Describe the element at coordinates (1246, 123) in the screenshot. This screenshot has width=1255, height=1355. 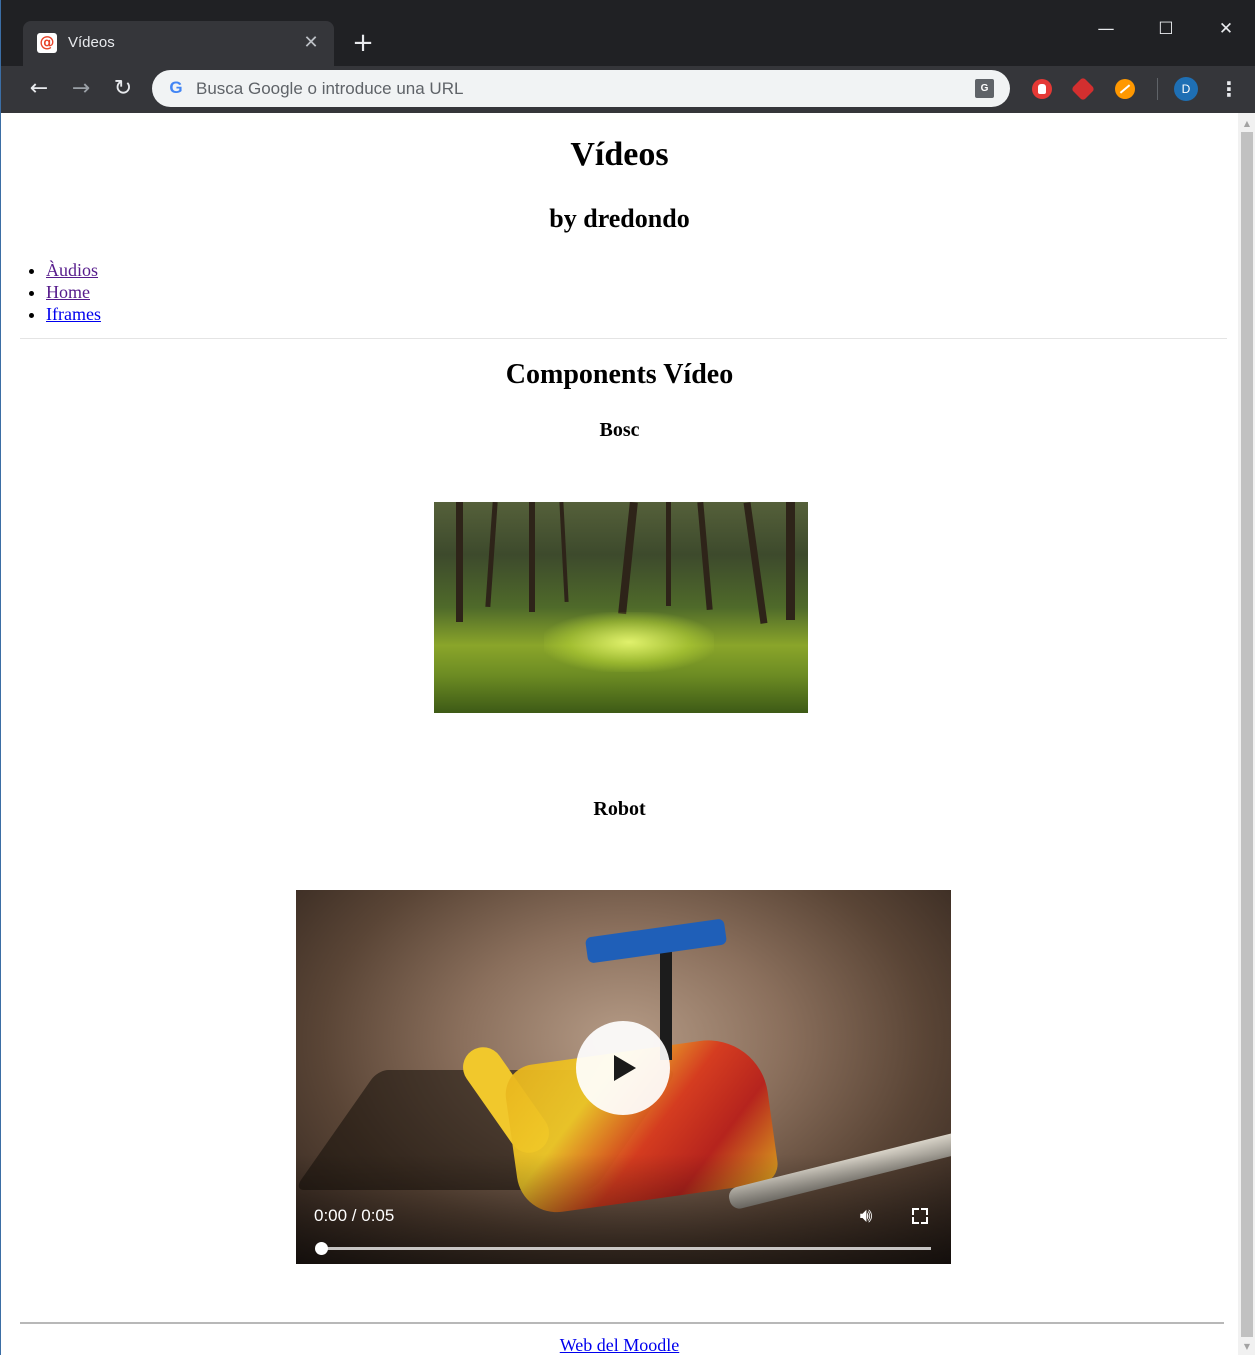
I see `scroll-up-icon: ▲` at that location.